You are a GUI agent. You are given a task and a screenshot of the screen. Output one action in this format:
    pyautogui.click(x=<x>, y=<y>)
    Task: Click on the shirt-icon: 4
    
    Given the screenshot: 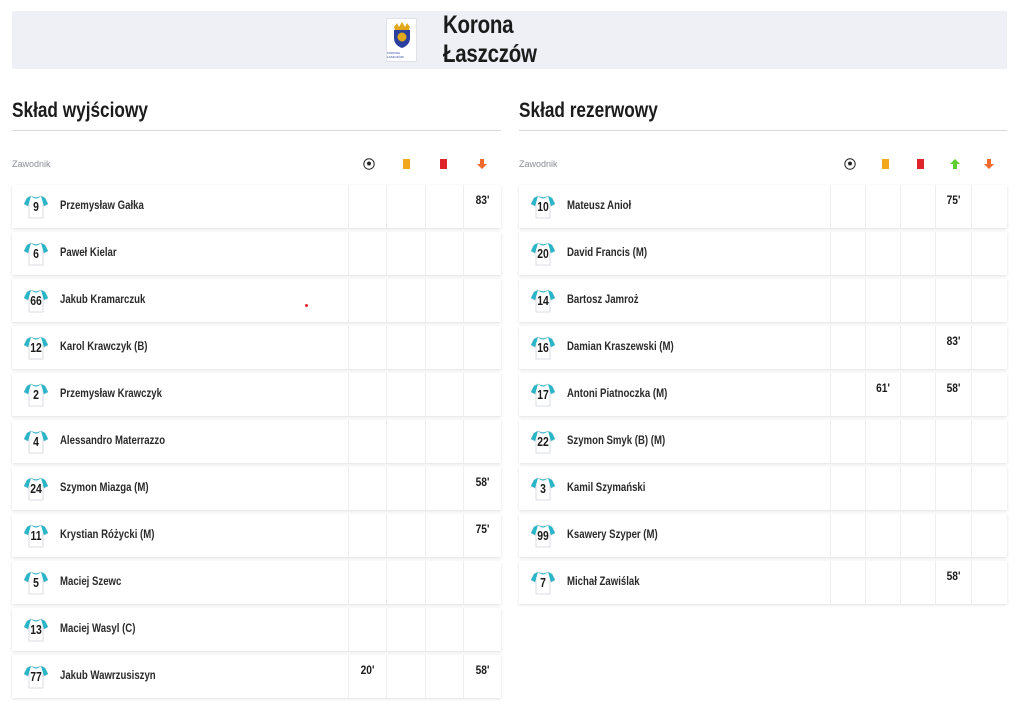 What is the action you would take?
    pyautogui.click(x=36, y=442)
    